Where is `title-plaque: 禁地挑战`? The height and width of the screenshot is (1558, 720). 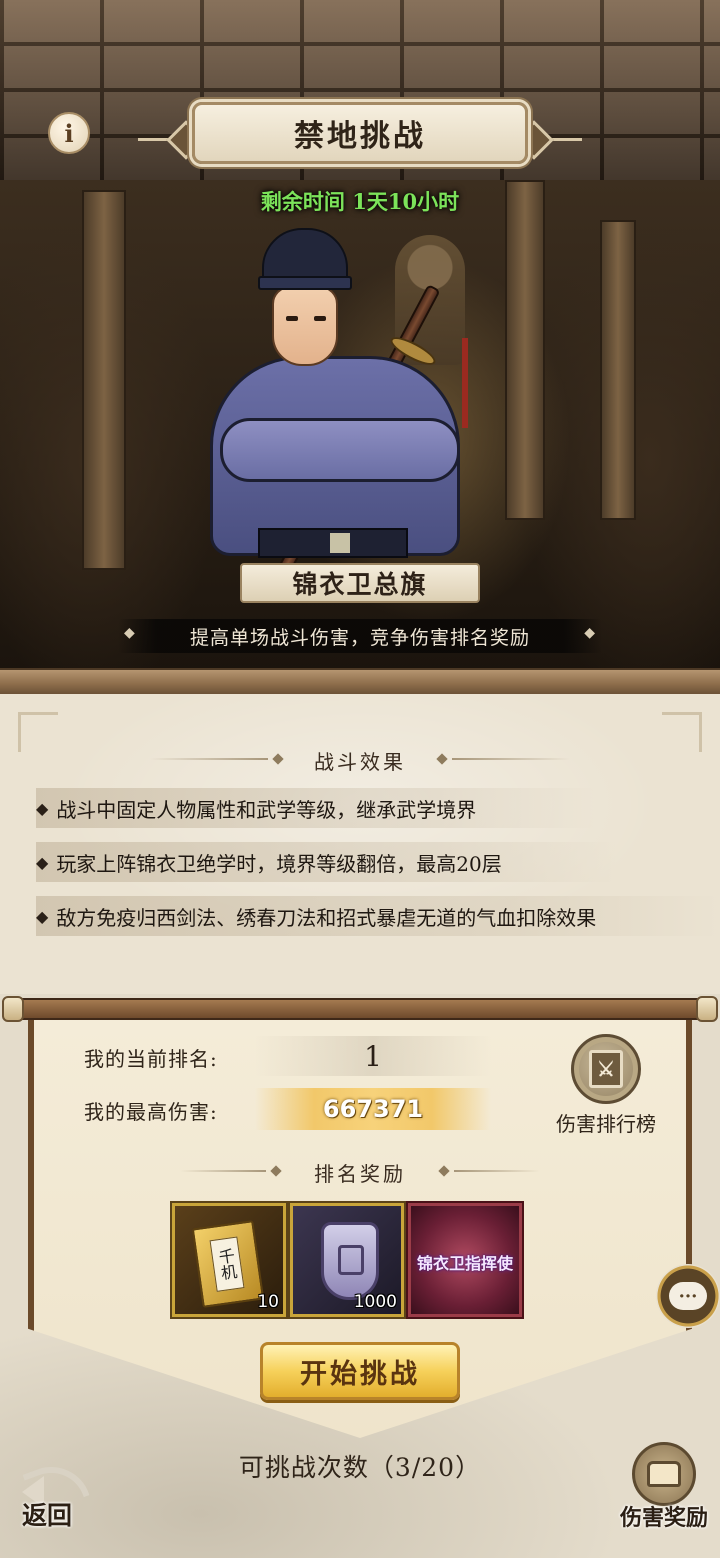 title-plaque: 禁地挑战 is located at coordinates (360, 133).